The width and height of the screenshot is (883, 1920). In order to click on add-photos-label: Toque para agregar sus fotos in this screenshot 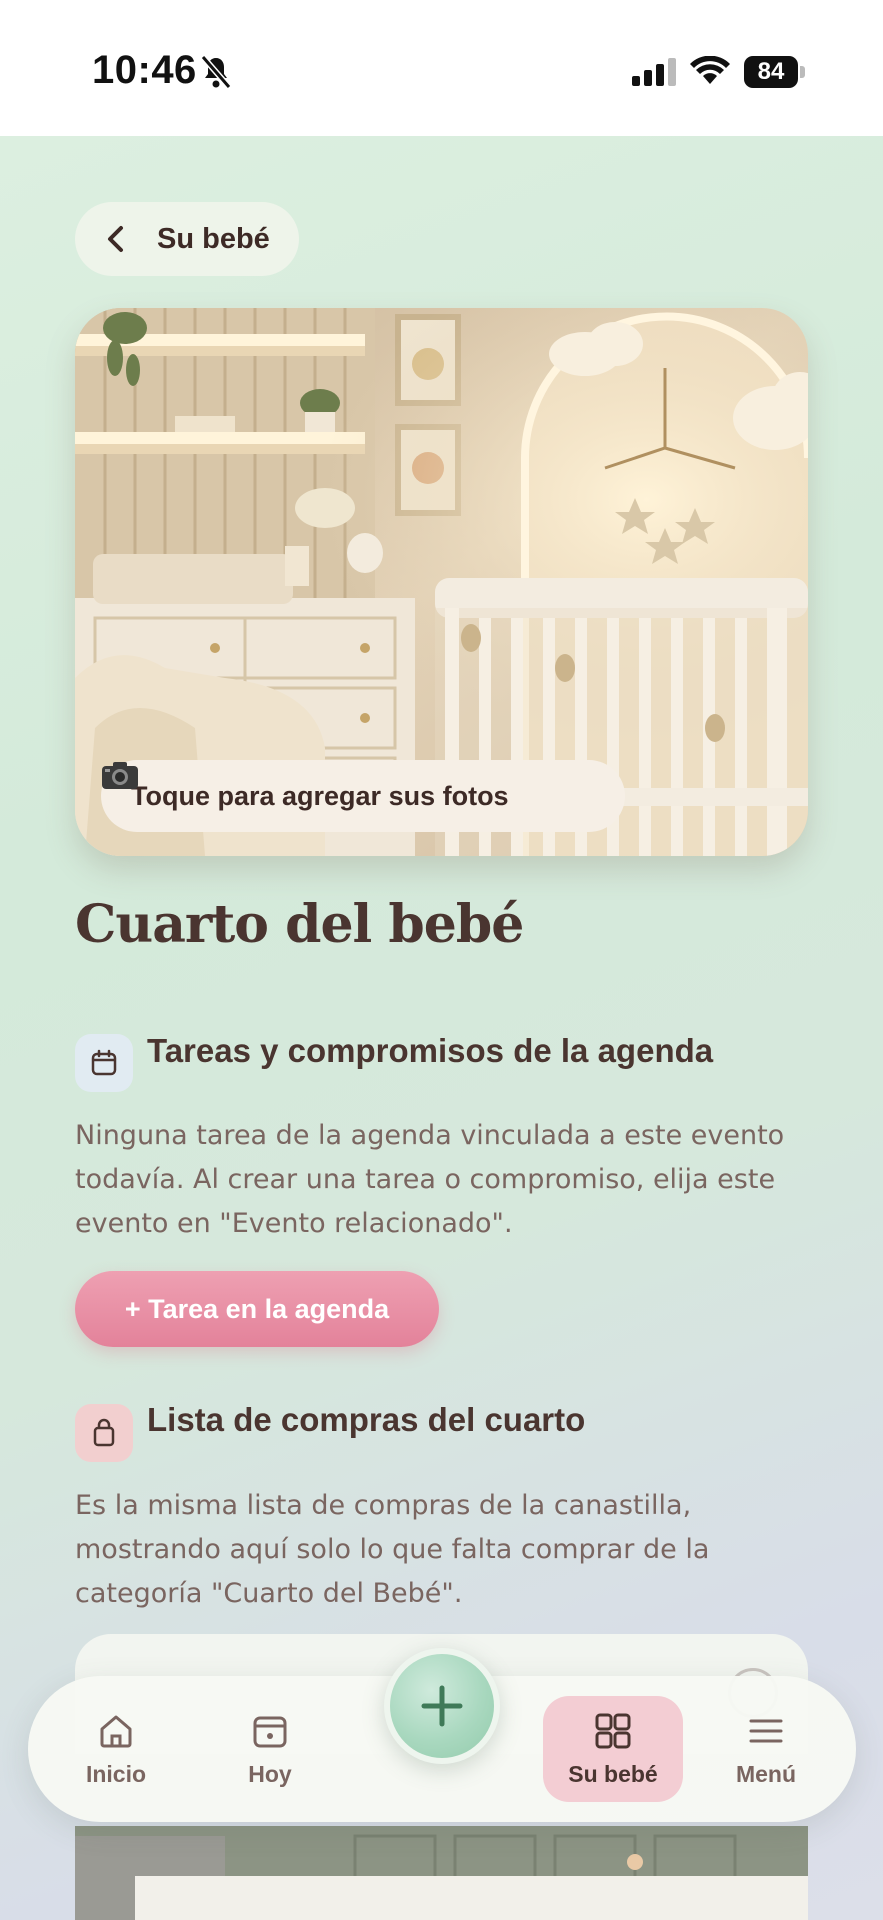, I will do `click(320, 795)`.